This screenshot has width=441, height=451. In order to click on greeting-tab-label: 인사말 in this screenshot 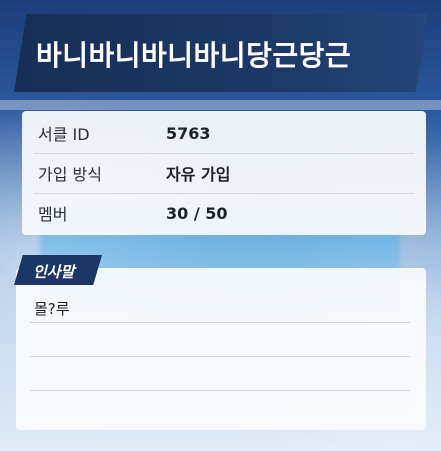, I will do `click(54, 272)`.